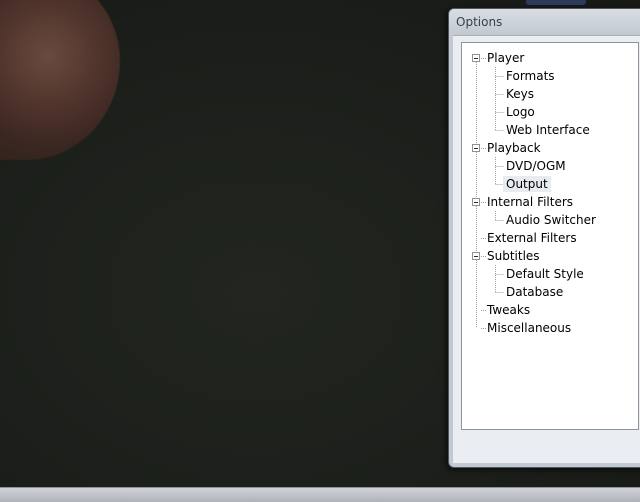  Describe the element at coordinates (514, 148) in the screenshot. I see `tree-item-playback: Playback` at that location.